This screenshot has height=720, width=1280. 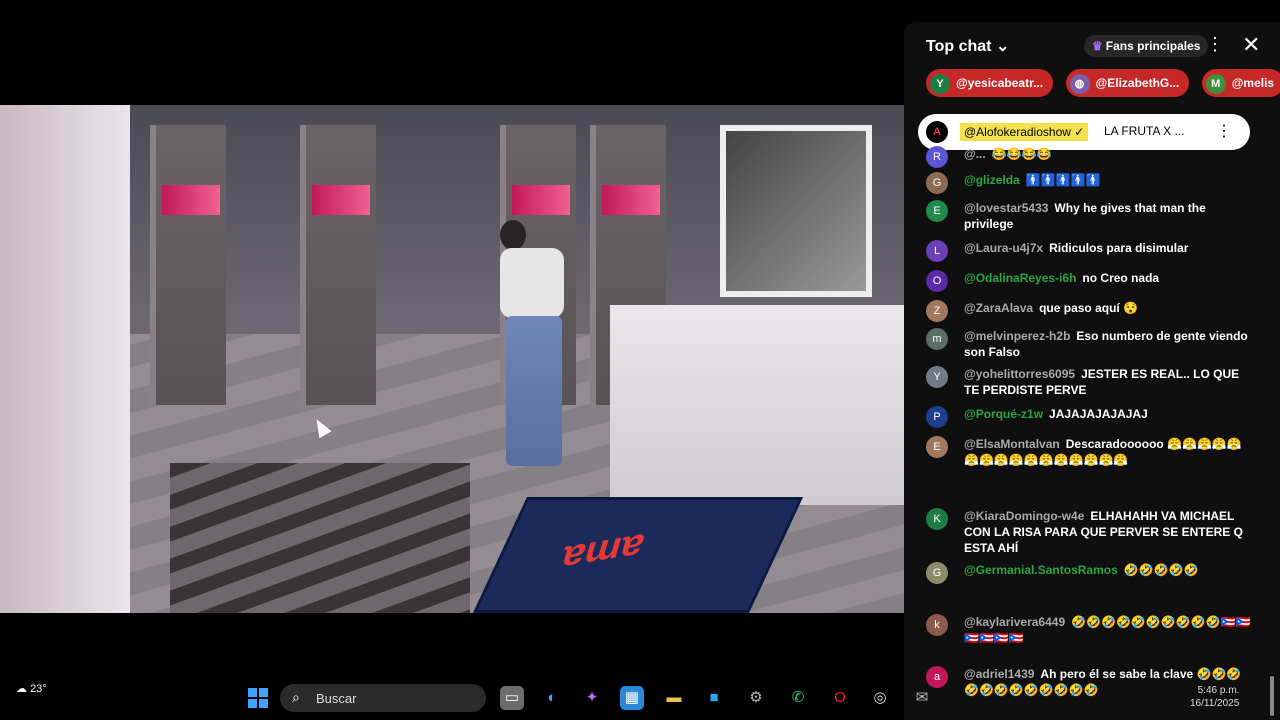 I want to click on settings-icon: ⚙, so click(x=756, y=698).